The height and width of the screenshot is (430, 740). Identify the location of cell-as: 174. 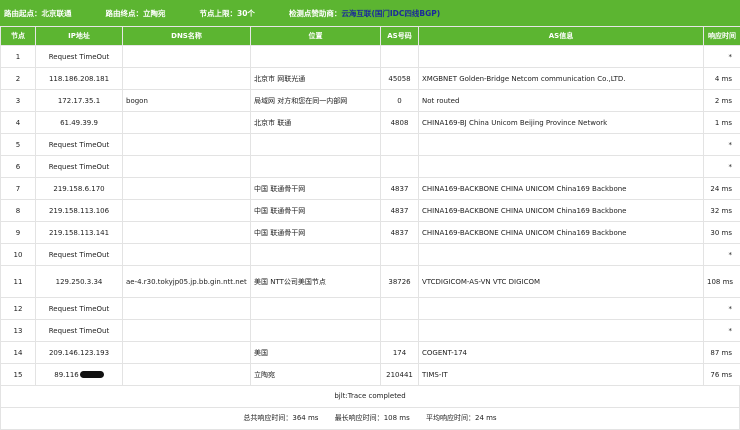
(400, 353).